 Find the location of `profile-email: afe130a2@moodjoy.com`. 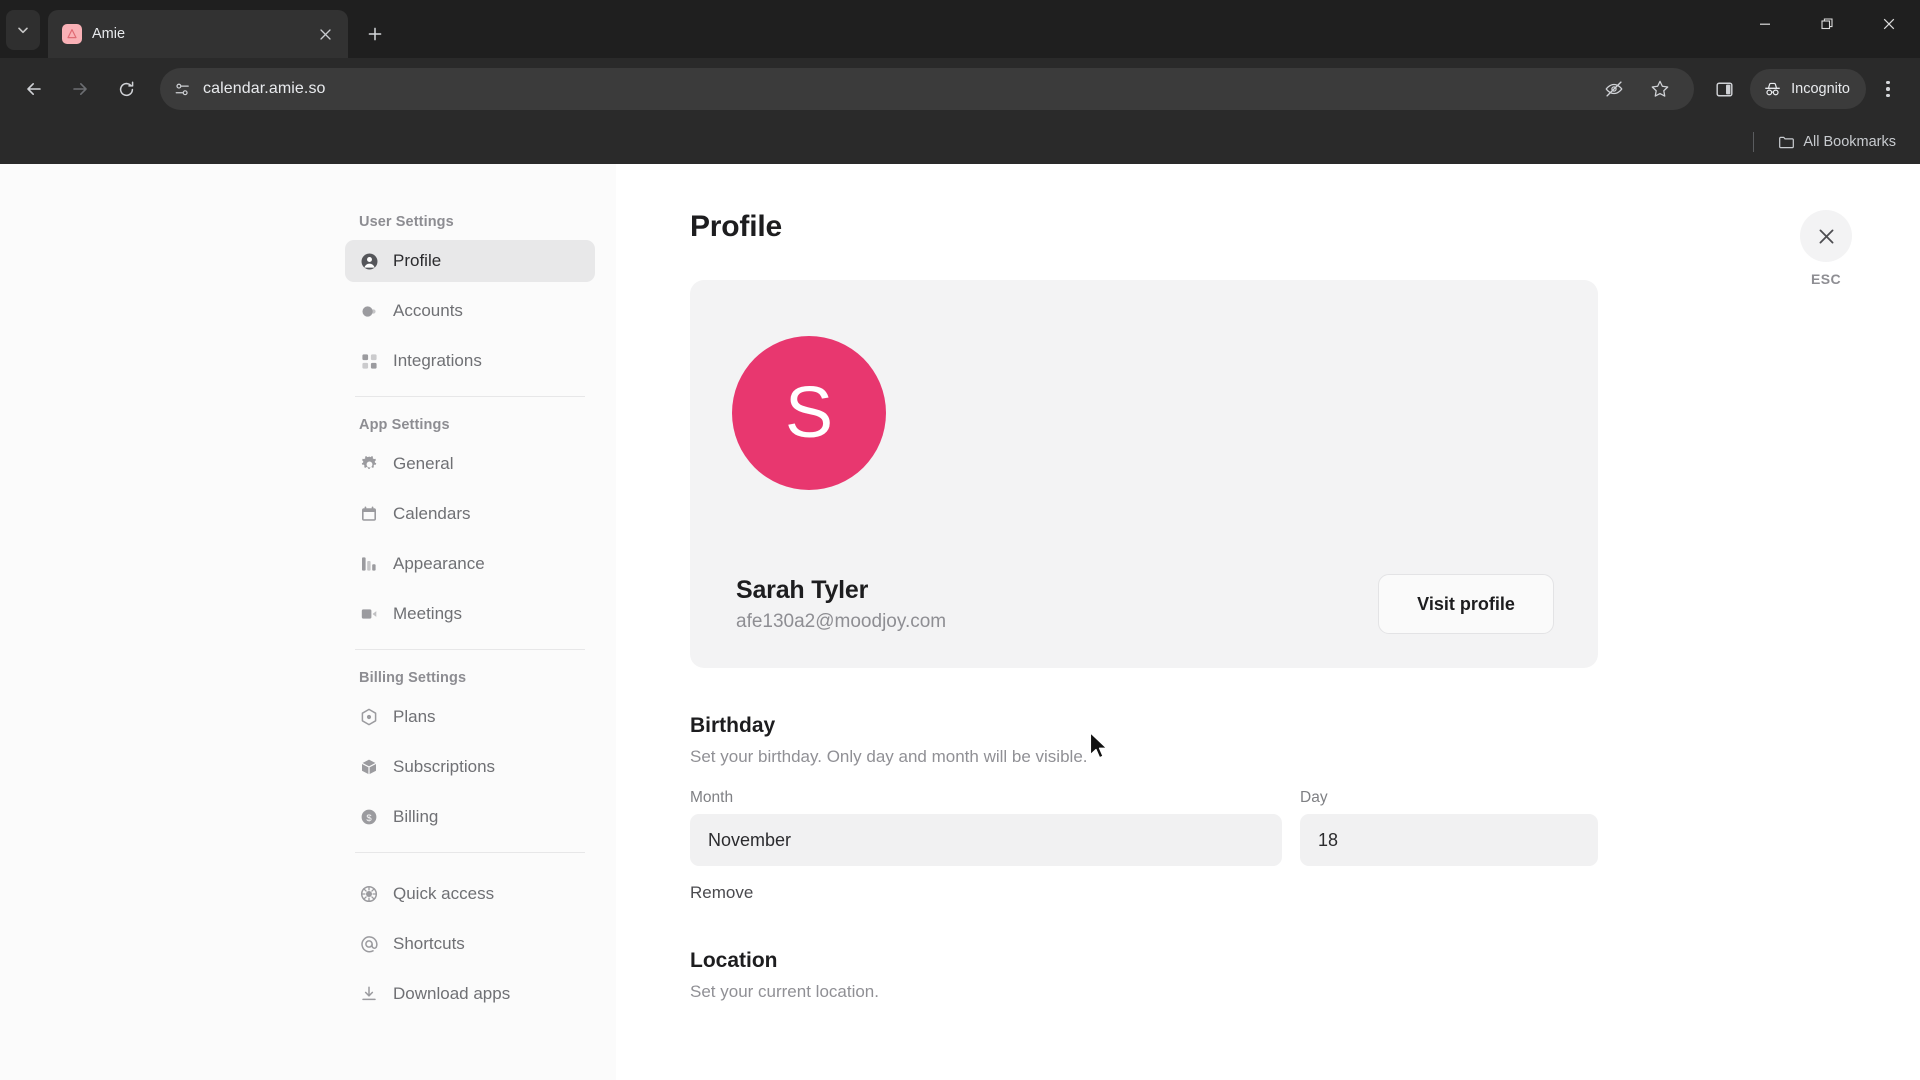

profile-email: afe130a2@moodjoy.com is located at coordinates (841, 621).